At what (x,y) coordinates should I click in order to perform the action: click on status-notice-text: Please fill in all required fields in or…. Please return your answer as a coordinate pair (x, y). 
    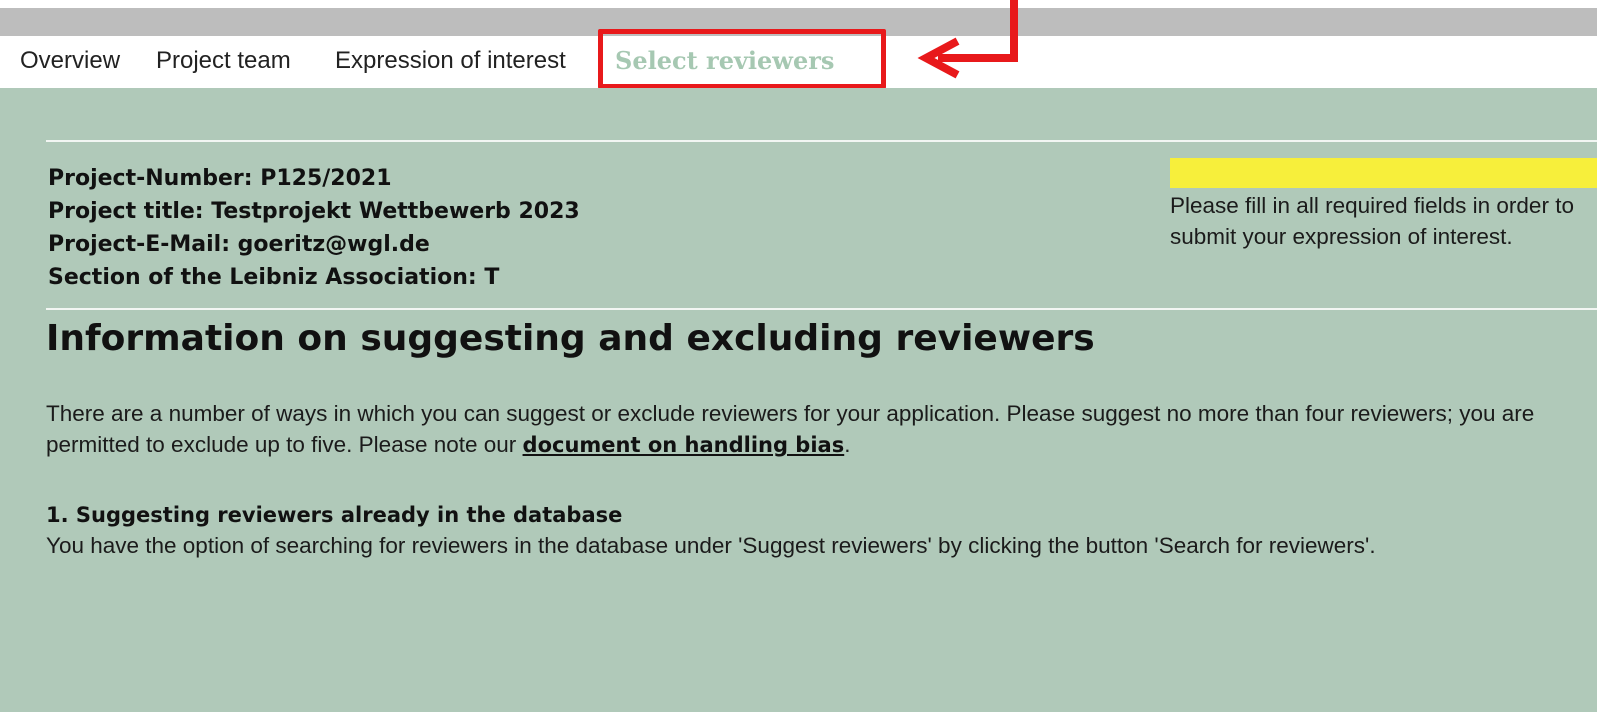
    Looking at the image, I should click on (1372, 221).